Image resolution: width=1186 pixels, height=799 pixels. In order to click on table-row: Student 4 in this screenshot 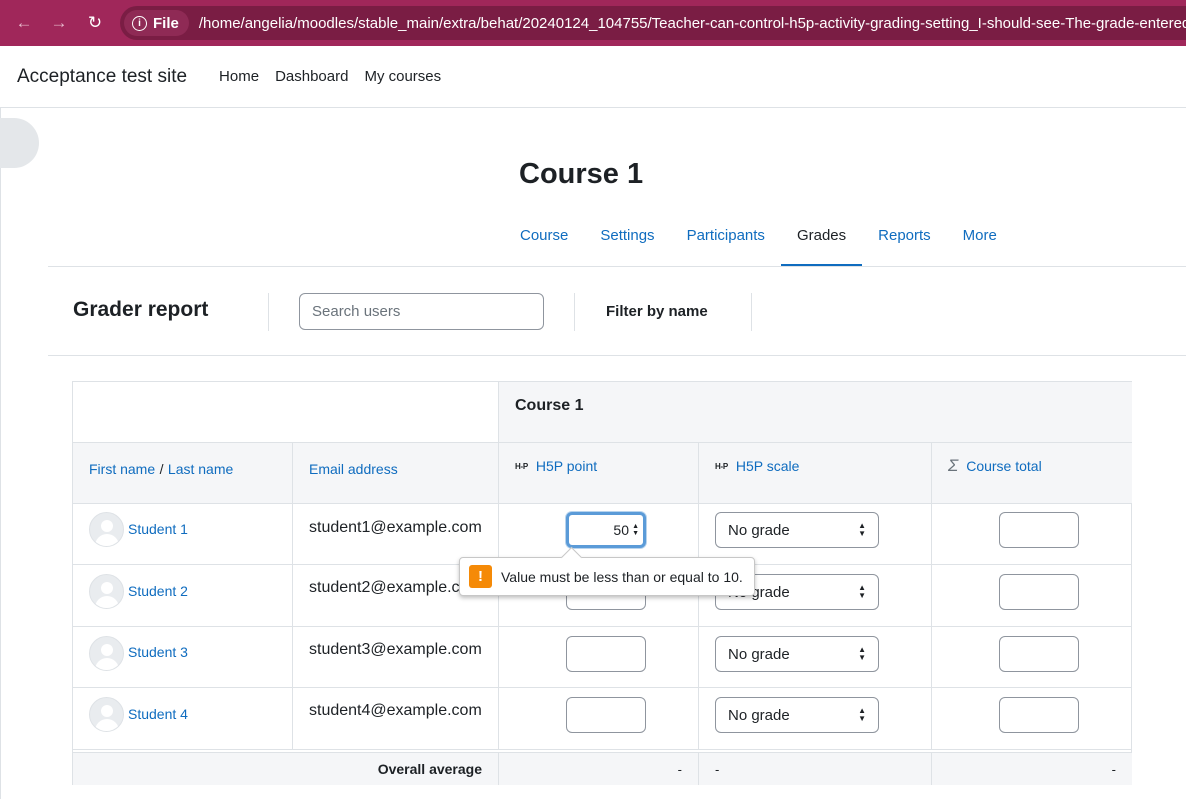, I will do `click(183, 719)`.